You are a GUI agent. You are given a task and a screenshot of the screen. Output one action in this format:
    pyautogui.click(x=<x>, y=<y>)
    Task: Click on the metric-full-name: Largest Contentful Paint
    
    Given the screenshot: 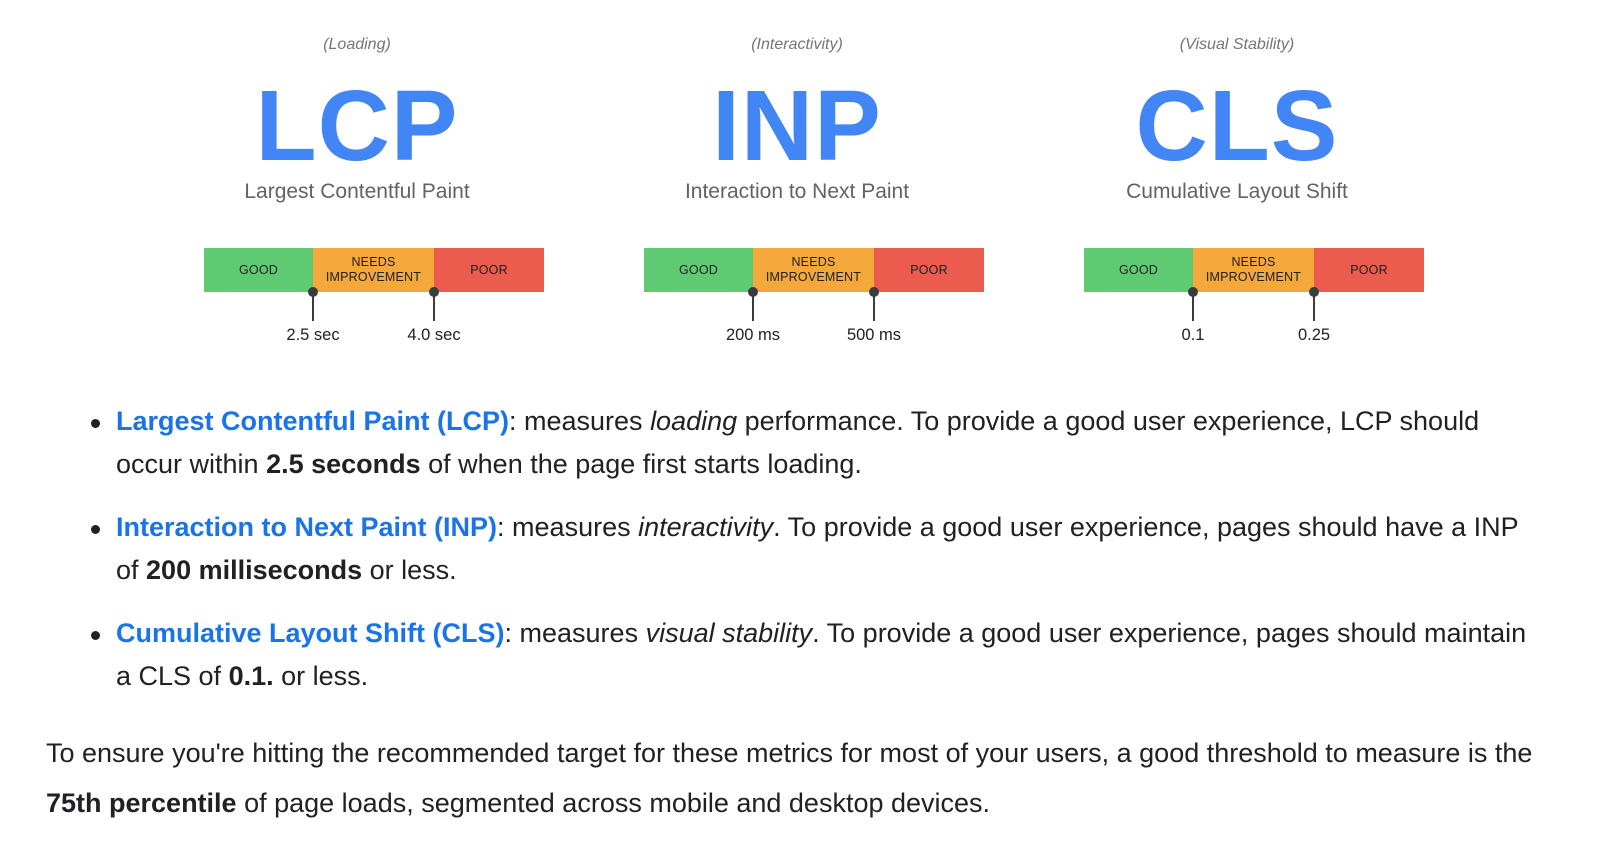 What is the action you would take?
    pyautogui.click(x=357, y=191)
    